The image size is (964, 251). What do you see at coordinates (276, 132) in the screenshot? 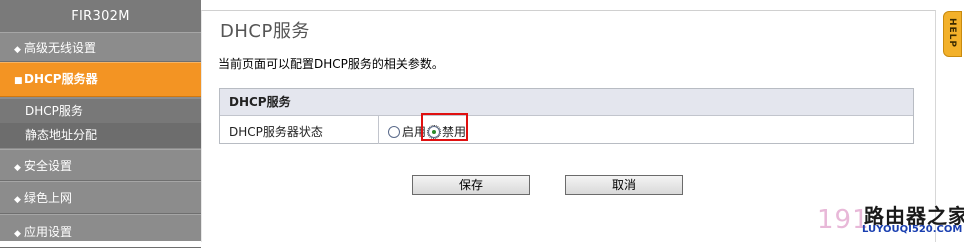
I see `dhcp-status-label: DHCP服务器状态` at bounding box center [276, 132].